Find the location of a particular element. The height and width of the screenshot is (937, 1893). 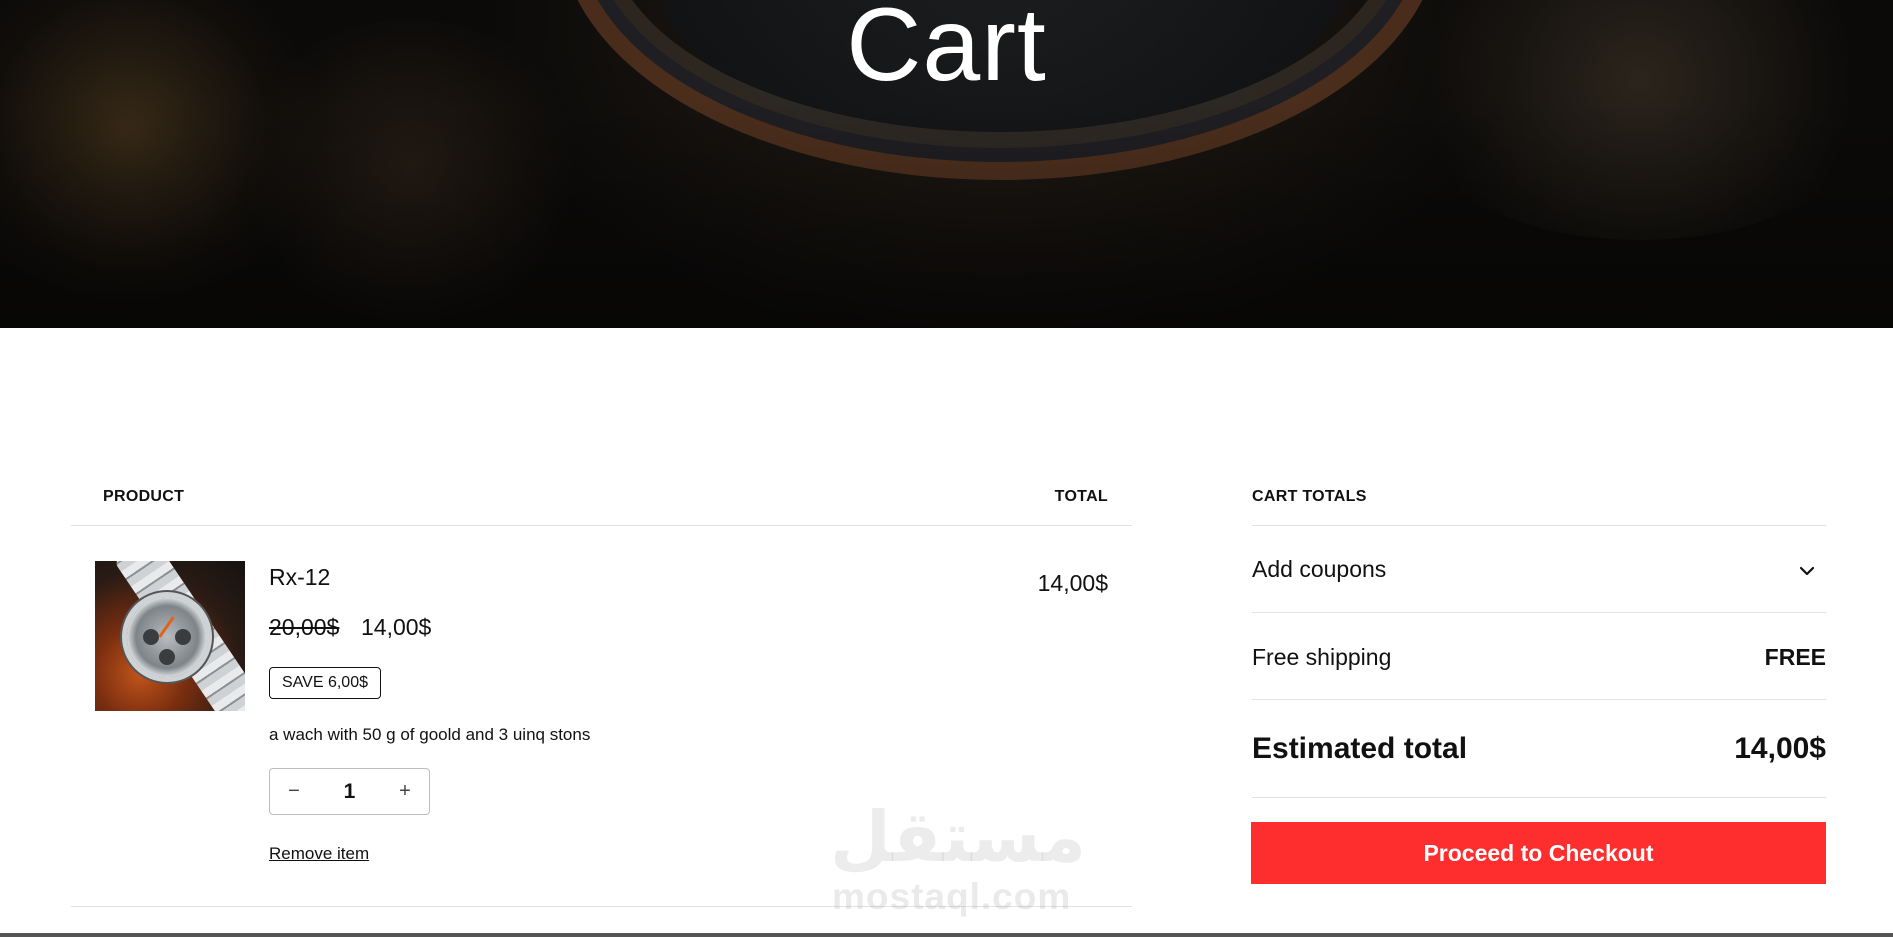

sale-price: 14,00$ is located at coordinates (396, 627).